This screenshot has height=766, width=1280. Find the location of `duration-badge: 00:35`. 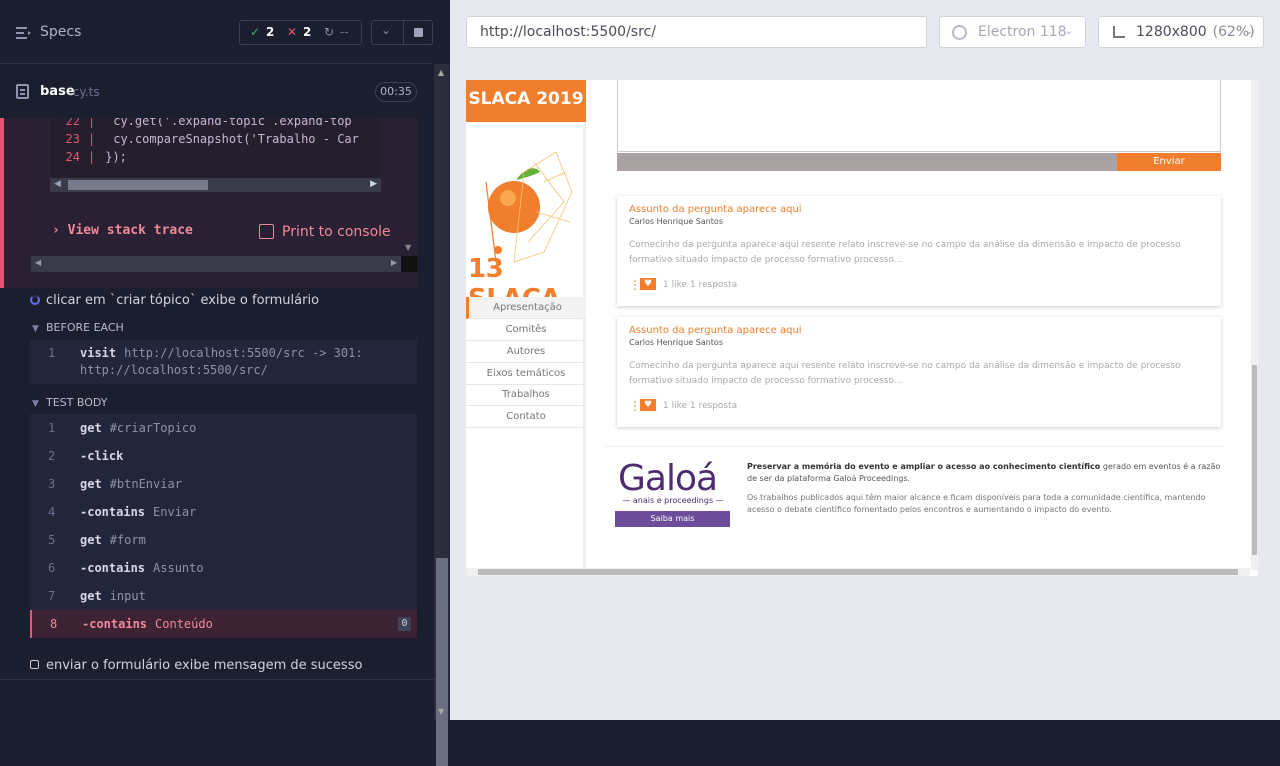

duration-badge: 00:35 is located at coordinates (396, 92).